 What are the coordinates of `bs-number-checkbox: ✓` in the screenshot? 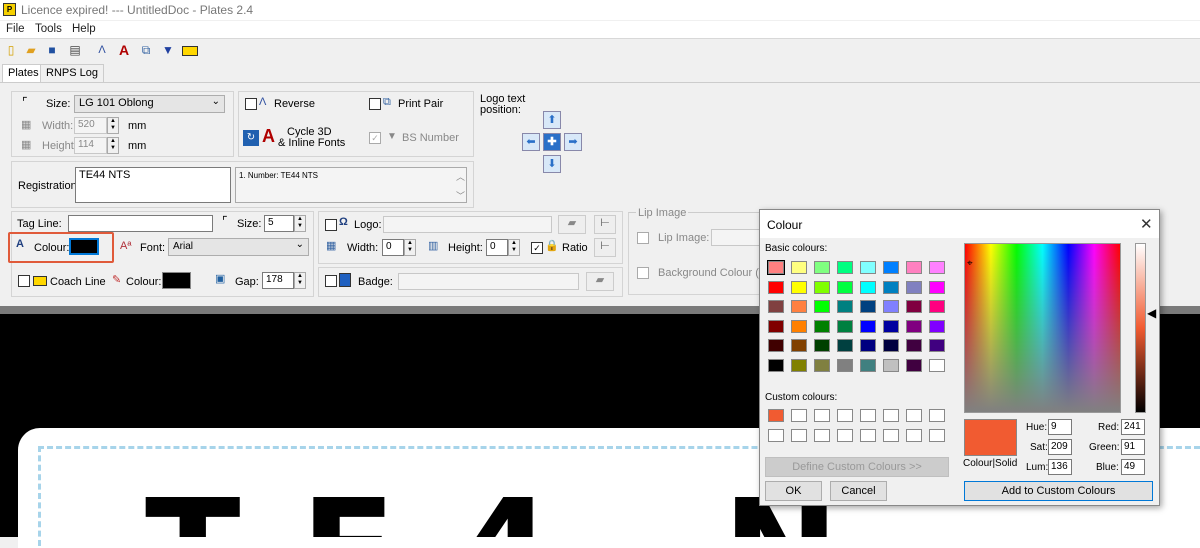 It's located at (375, 138).